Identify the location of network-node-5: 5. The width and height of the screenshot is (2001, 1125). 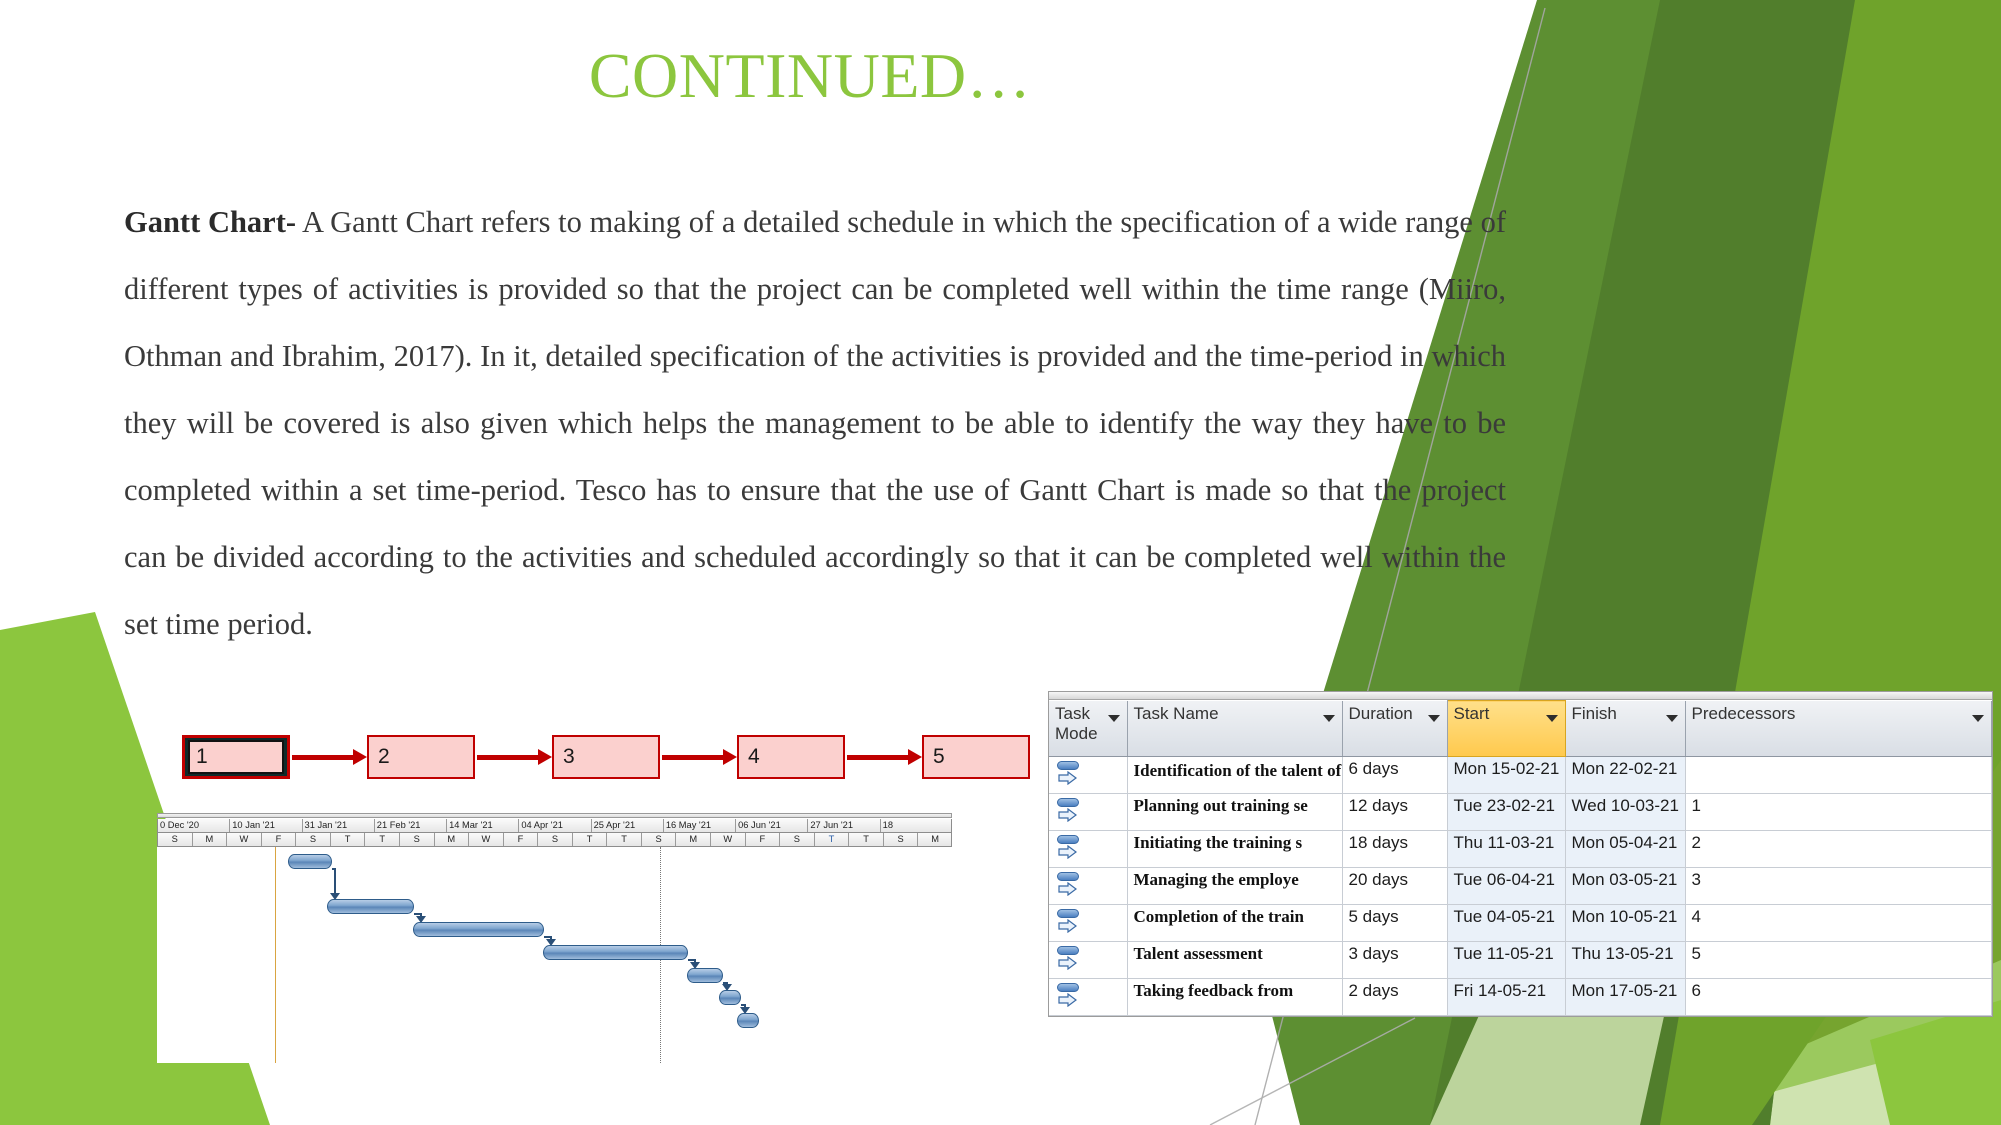
(976, 757).